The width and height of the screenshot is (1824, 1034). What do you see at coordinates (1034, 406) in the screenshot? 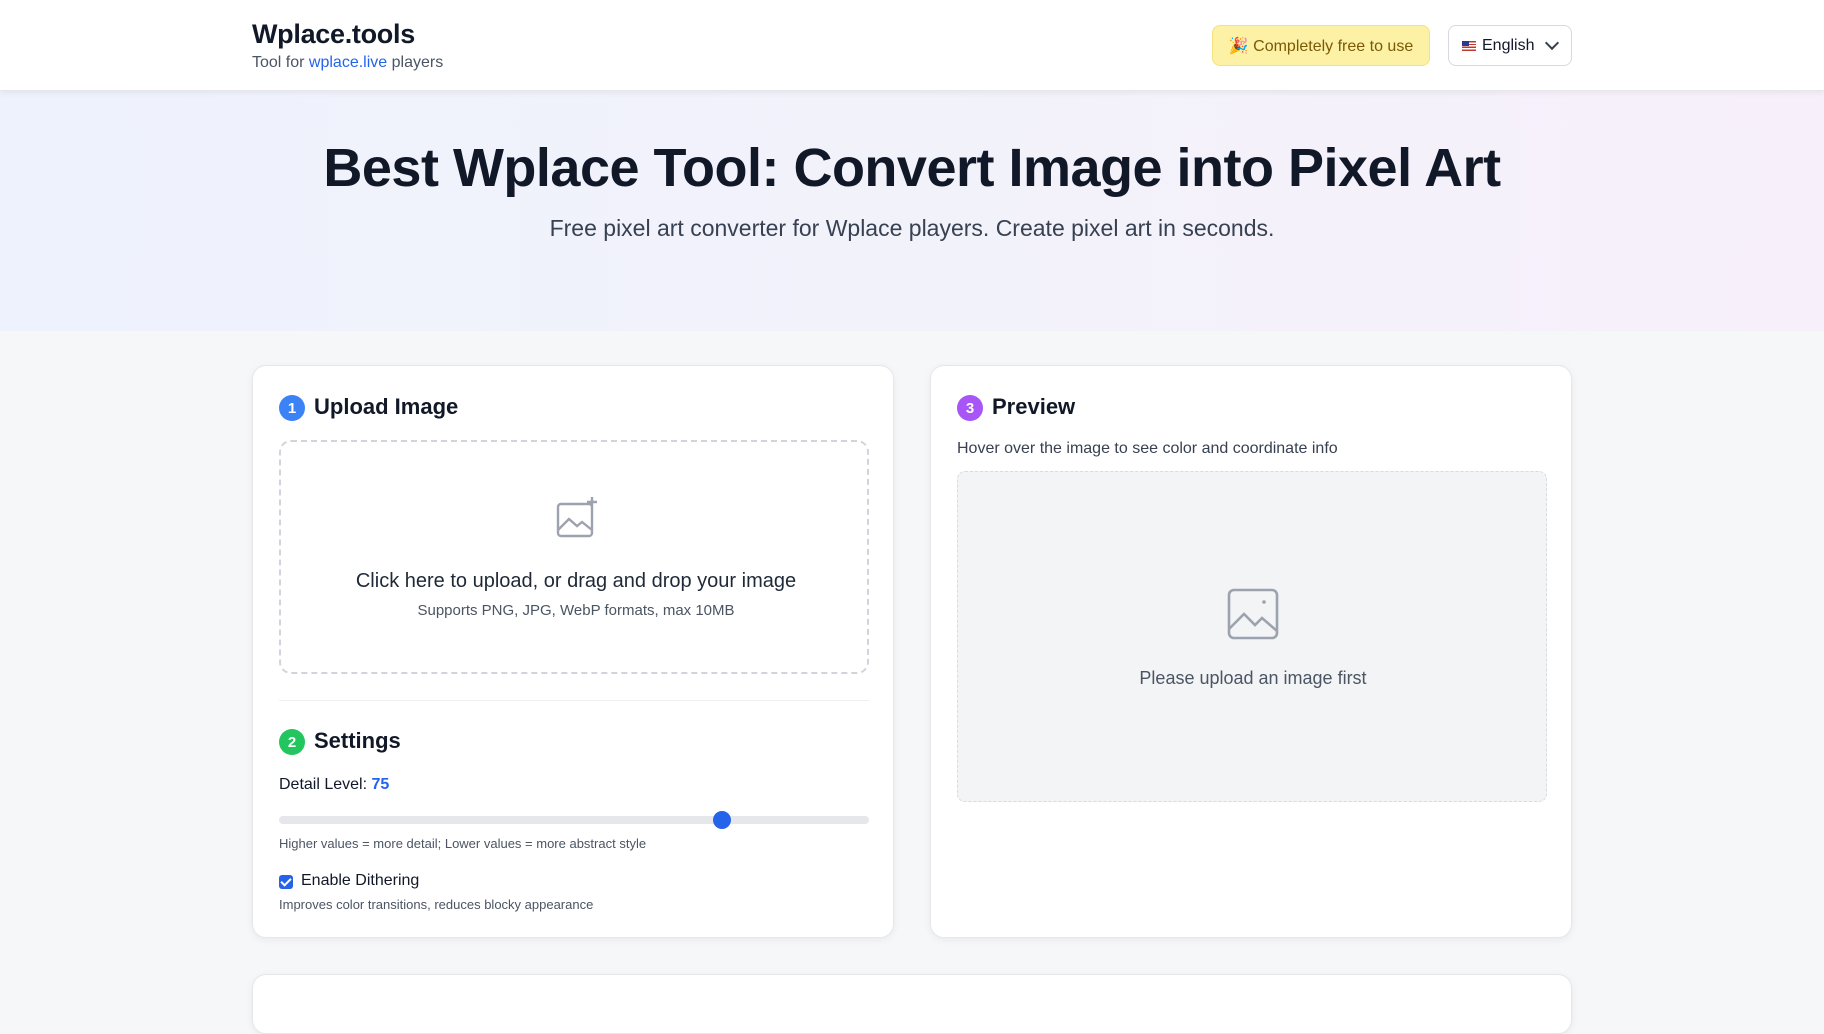
I see `preview-title: Preview` at bounding box center [1034, 406].